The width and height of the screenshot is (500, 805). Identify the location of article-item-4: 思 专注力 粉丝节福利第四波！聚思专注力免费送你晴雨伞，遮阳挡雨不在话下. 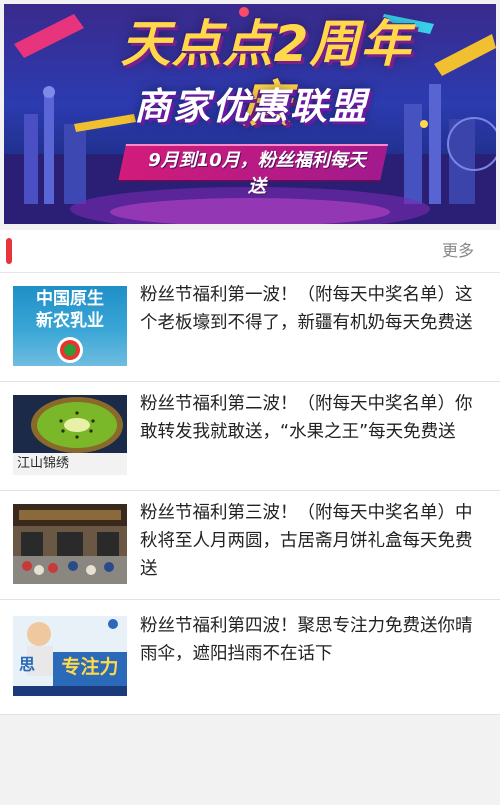
(250, 657).